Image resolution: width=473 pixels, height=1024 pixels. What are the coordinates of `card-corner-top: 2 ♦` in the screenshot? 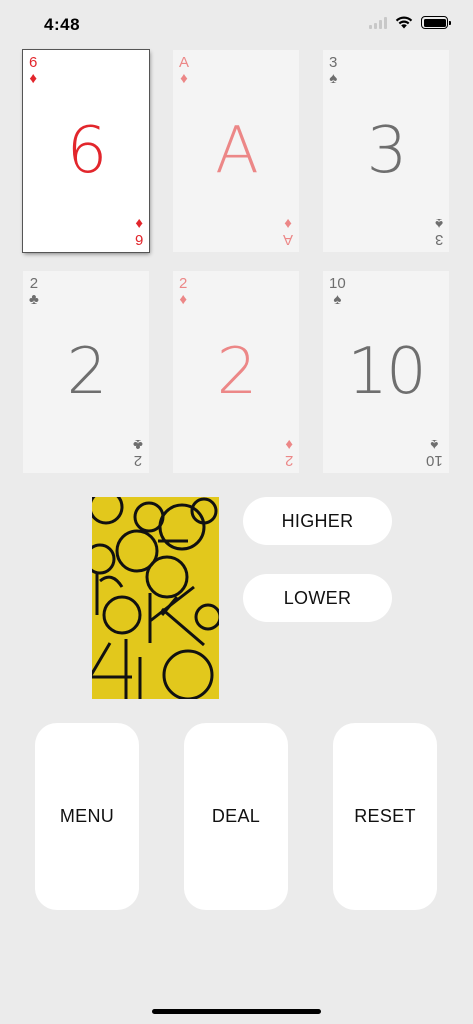 It's located at (183, 291).